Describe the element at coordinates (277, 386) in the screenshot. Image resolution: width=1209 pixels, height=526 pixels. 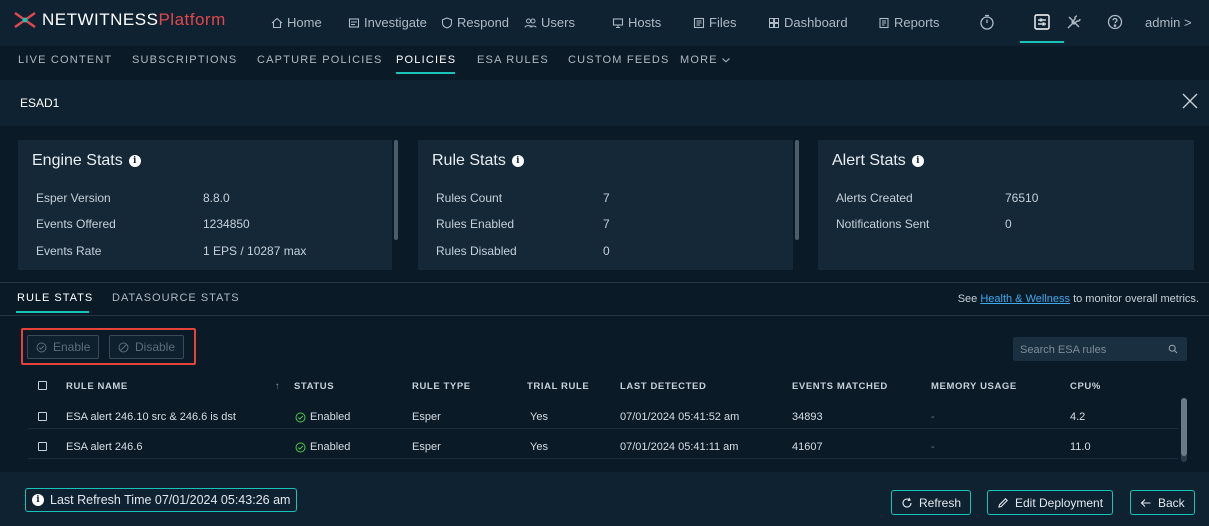
I see `sort-ascending-icon: ↑` at that location.